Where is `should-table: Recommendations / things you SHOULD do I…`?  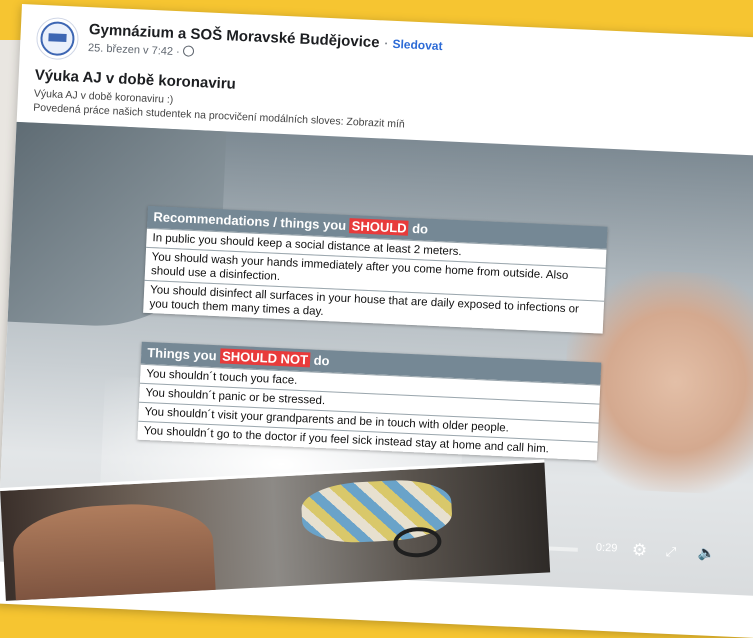 should-table: Recommendations / things you SHOULD do I… is located at coordinates (375, 269).